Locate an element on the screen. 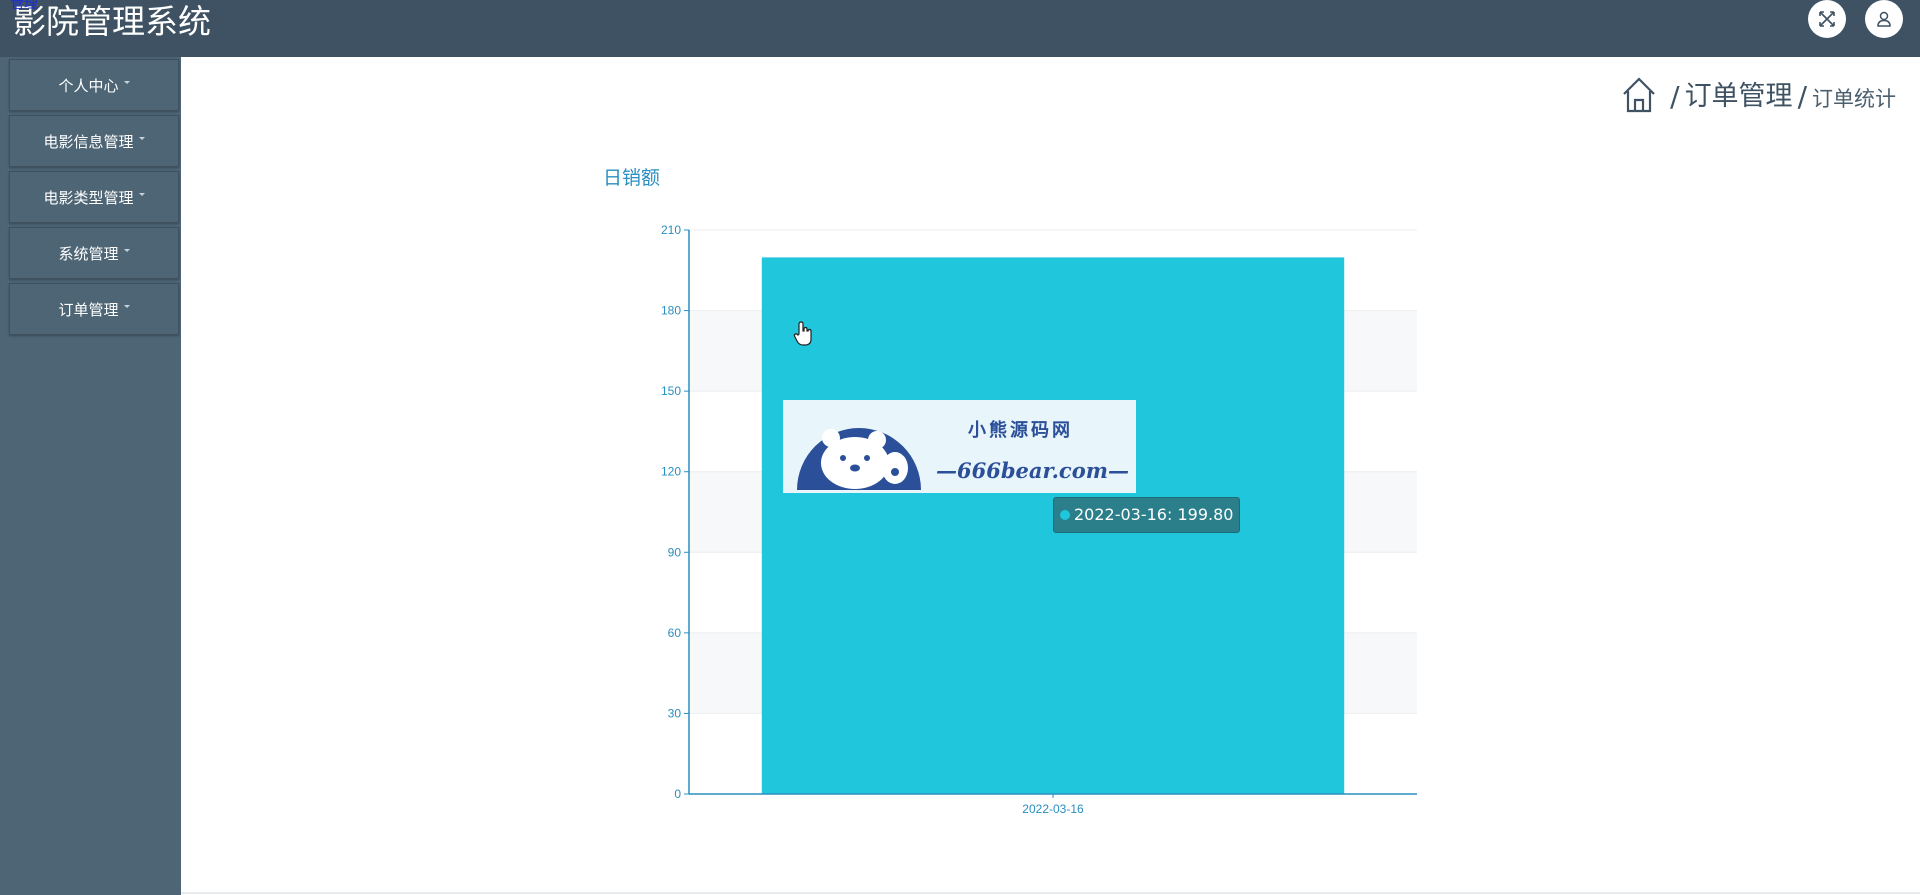 The image size is (1920, 895). watermark-banner: 小熊源码网 —666bear.com— is located at coordinates (959, 446).